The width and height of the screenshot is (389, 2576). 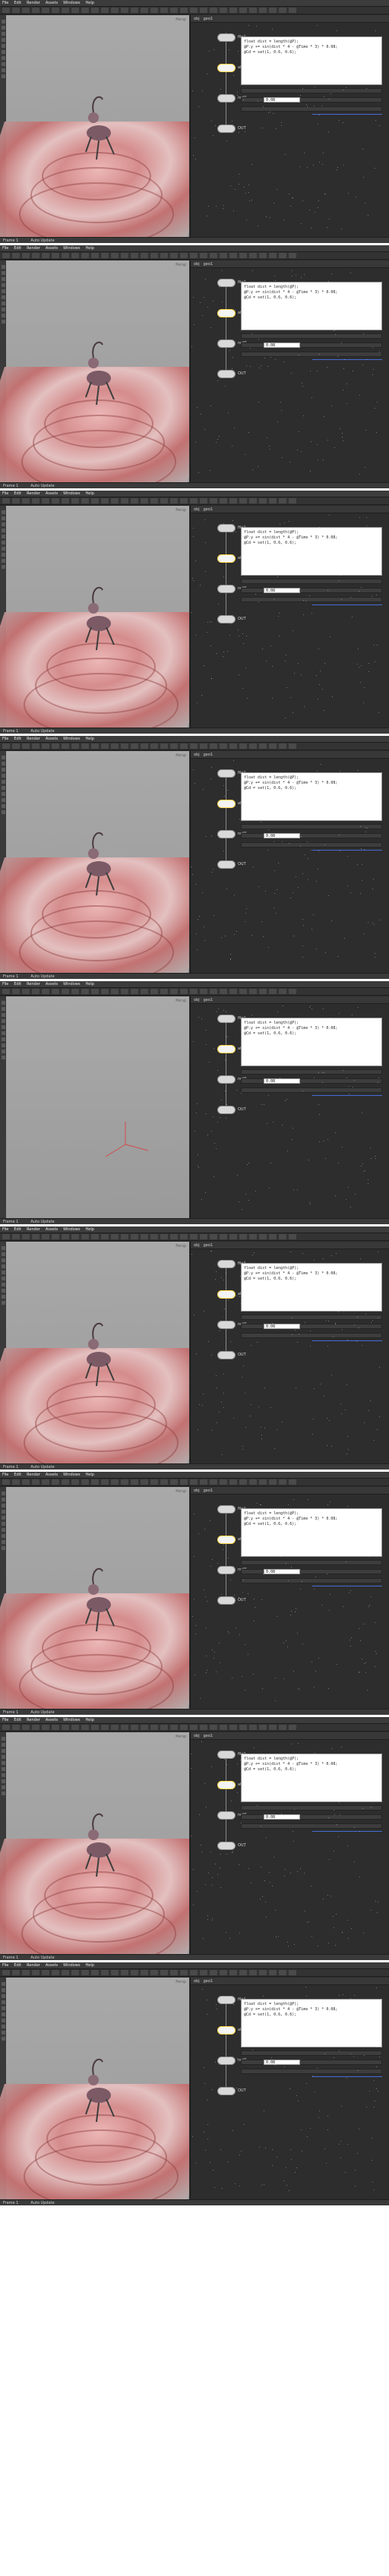 What do you see at coordinates (94, 1107) in the screenshot?
I see `viewport-3d: Persp` at bounding box center [94, 1107].